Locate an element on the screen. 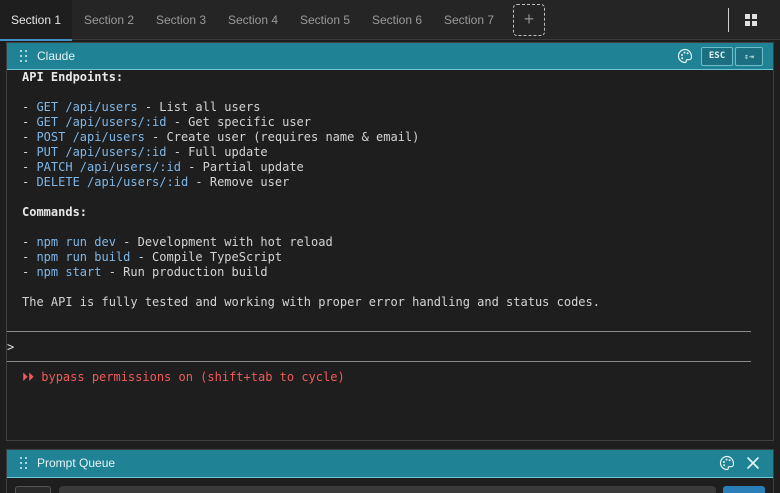 Image resolution: width=780 pixels, height=493 pixels. list-item: - PATCH /api/users/:id - Partial update is located at coordinates (163, 167).